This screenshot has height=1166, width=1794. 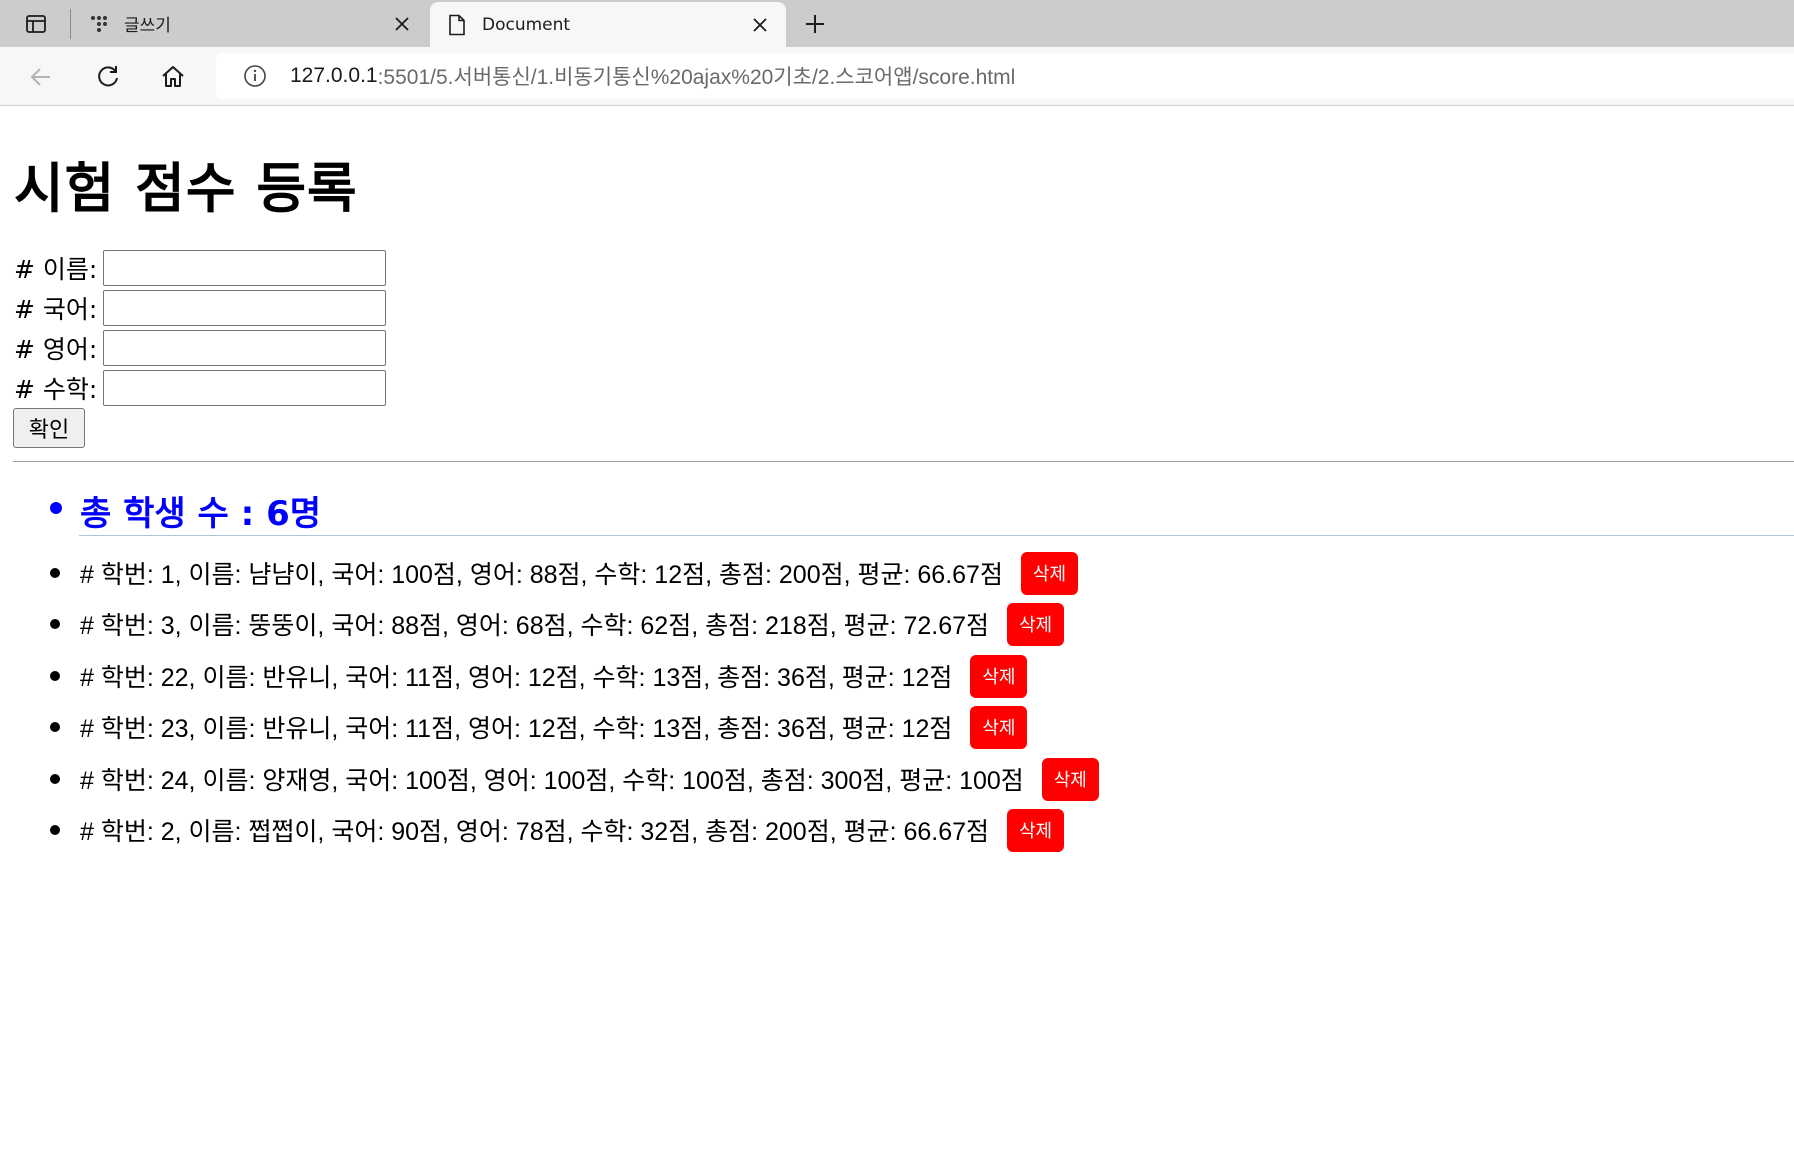 I want to click on confirm-button: 확인, so click(x=49, y=428).